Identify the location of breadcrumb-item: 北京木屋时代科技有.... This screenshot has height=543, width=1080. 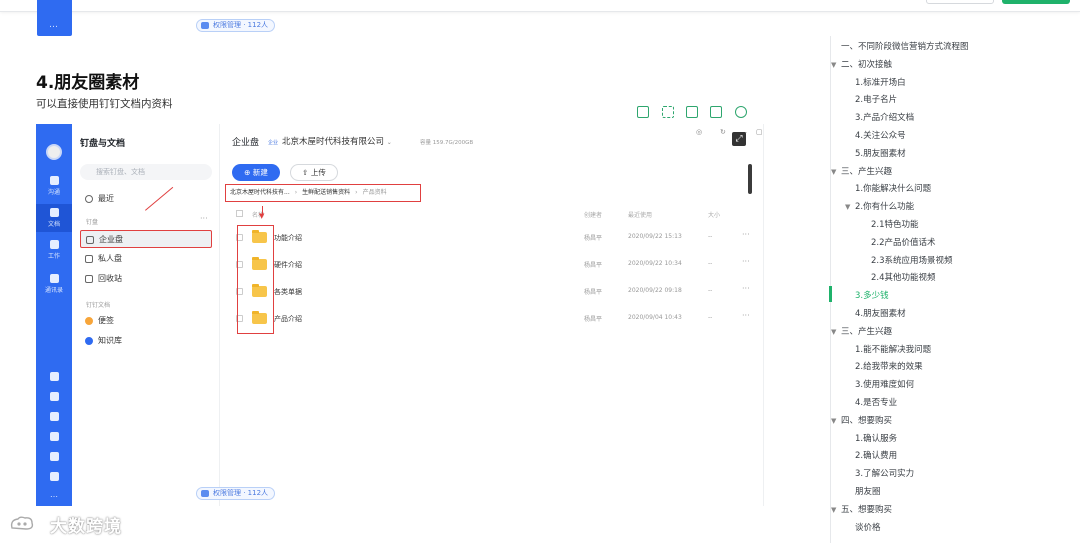
(260, 192).